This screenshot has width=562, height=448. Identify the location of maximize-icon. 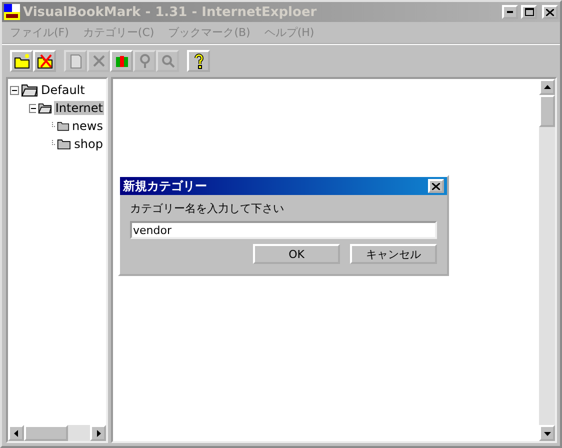
(529, 12).